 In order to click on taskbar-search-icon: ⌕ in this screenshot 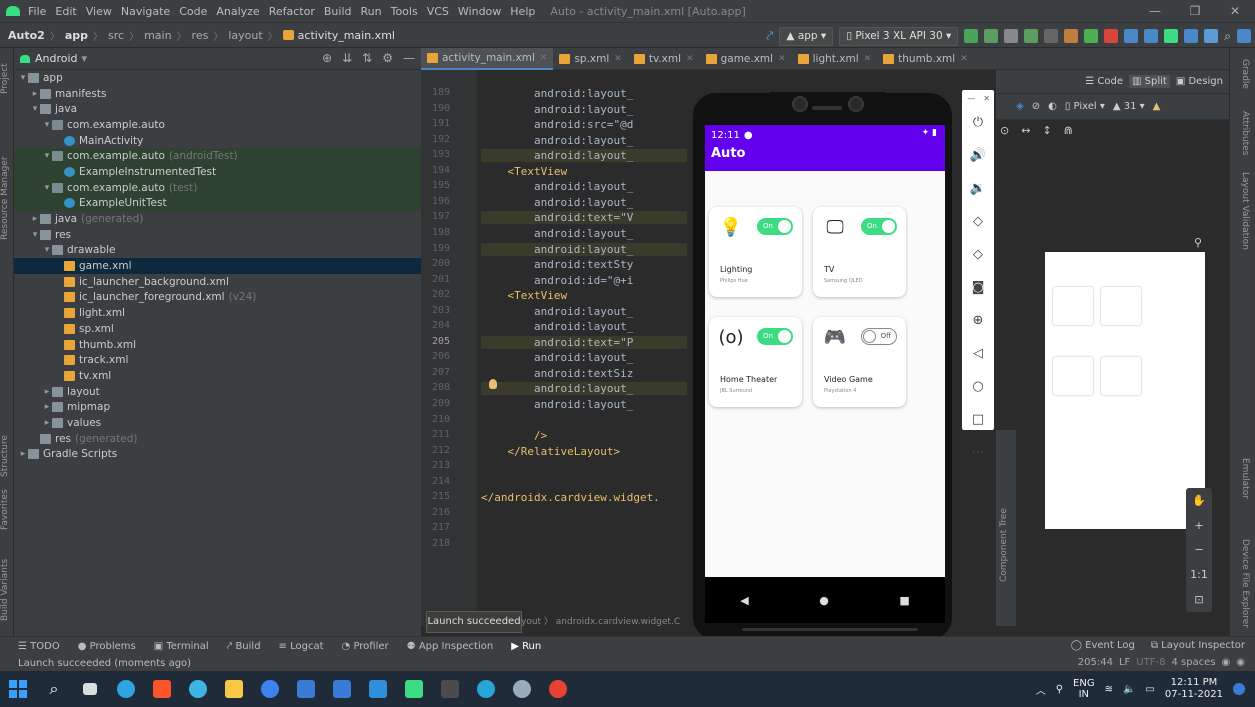, I will do `click(54, 689)`.